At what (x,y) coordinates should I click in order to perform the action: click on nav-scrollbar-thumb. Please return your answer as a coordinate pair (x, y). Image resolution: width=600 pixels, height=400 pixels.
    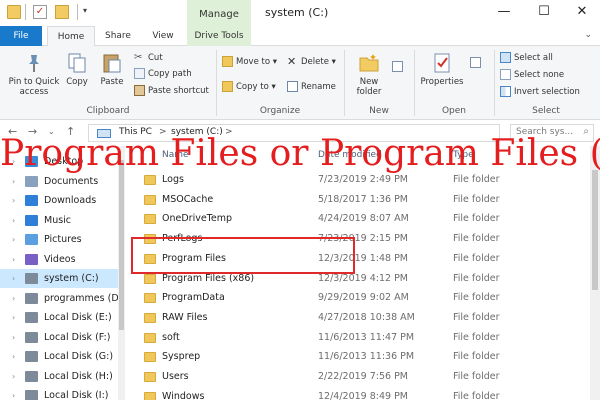
    Looking at the image, I should click on (121, 245).